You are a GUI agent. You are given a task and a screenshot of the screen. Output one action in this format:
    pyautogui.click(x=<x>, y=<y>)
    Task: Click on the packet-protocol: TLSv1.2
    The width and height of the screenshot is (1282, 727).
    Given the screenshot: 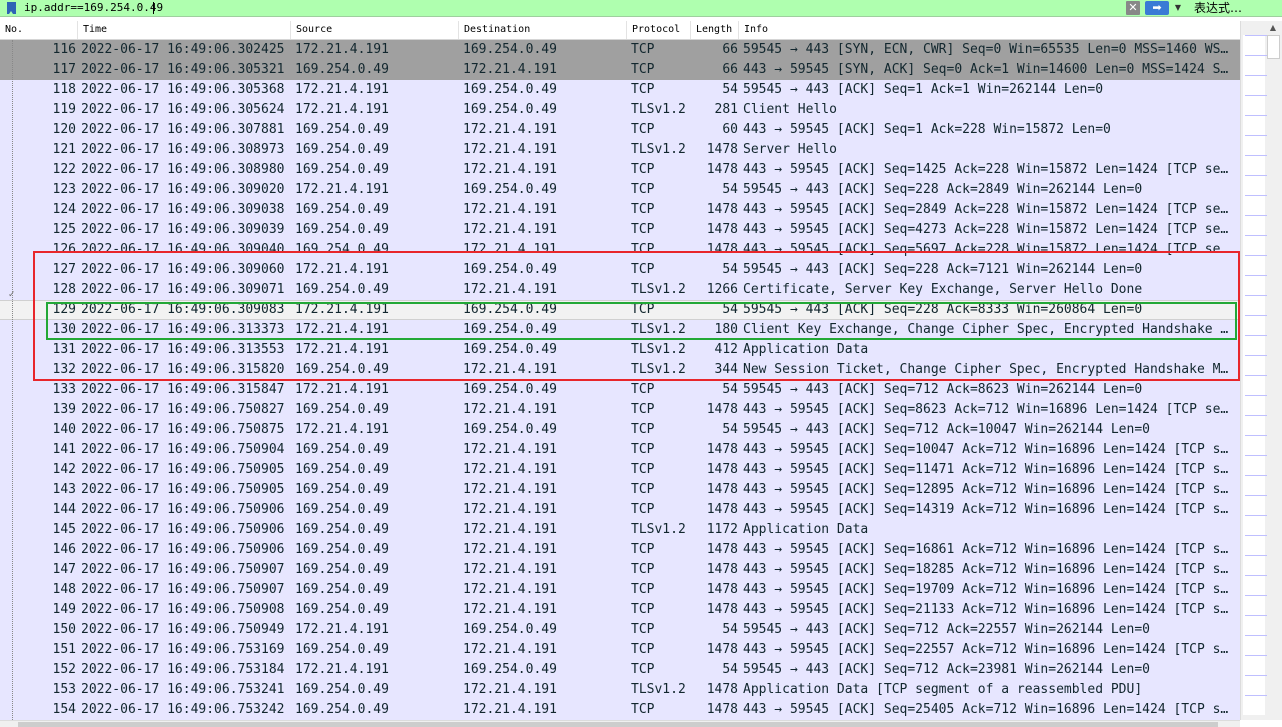 What is the action you would take?
    pyautogui.click(x=658, y=109)
    